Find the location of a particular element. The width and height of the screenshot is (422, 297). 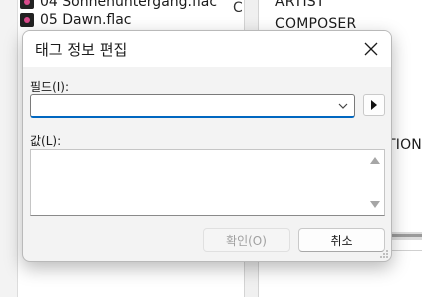

track-list-item: 05 Dawn.flac is located at coordinates (131, 20).